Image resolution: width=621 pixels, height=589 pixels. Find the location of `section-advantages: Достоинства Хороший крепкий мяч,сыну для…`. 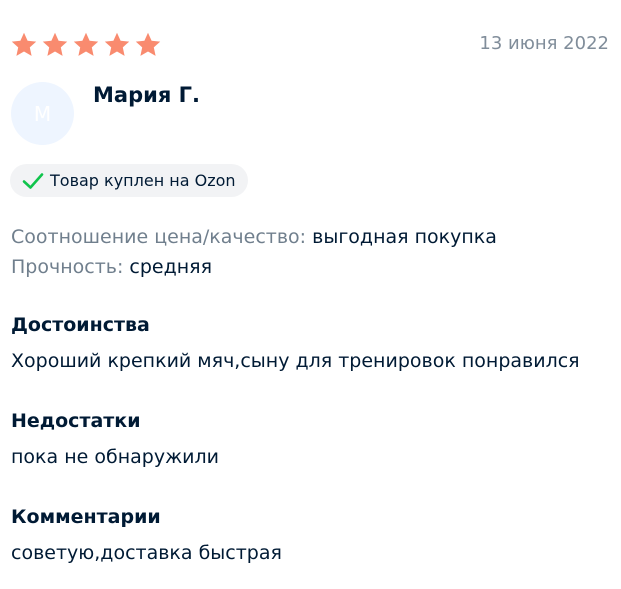

section-advantages: Достоинства Хороший крепкий мяч,сыну для… is located at coordinates (295, 343).